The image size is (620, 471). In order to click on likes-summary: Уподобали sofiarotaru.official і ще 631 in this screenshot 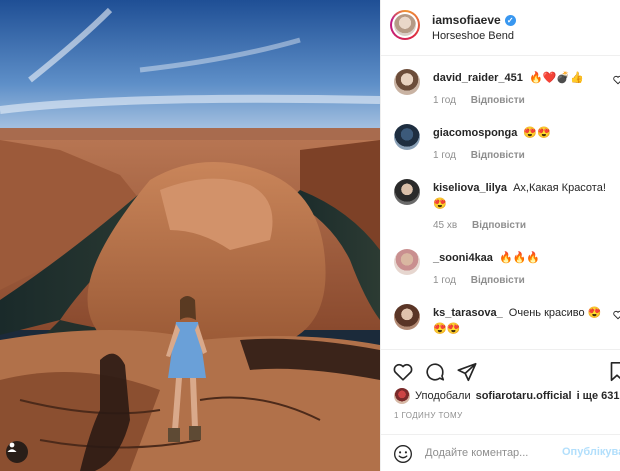, I will do `click(506, 396)`.